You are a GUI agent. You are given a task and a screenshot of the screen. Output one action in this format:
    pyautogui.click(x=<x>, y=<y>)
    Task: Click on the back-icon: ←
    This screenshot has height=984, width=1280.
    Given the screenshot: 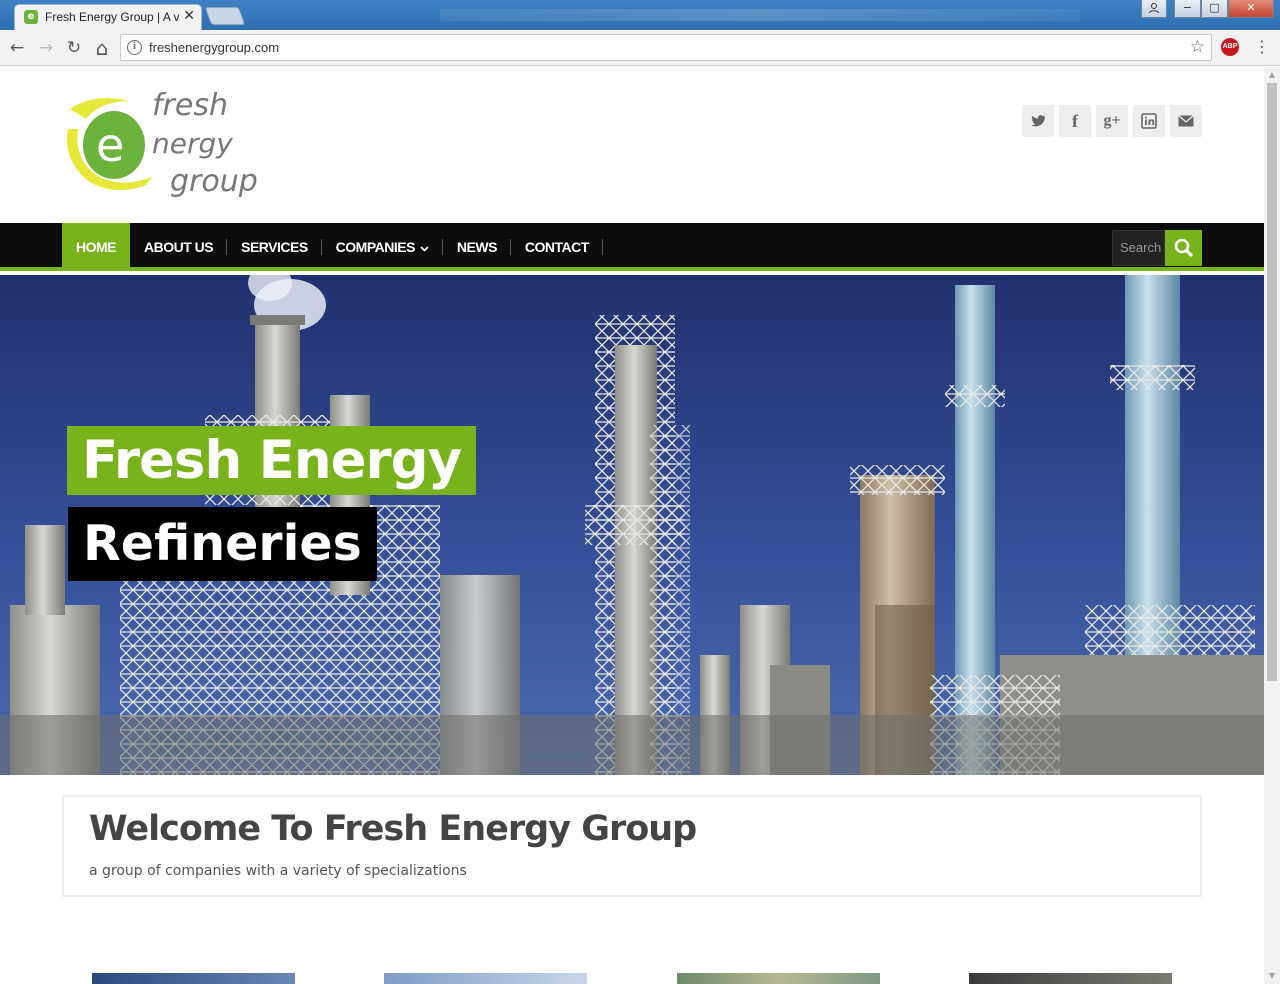 What is the action you would take?
    pyautogui.click(x=17, y=48)
    